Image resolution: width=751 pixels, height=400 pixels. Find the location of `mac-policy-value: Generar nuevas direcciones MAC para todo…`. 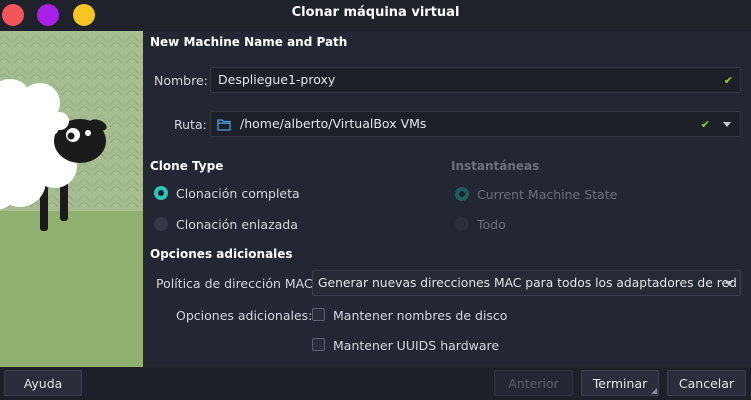

mac-policy-value: Generar nuevas direcciones MAC para todo… is located at coordinates (527, 283).